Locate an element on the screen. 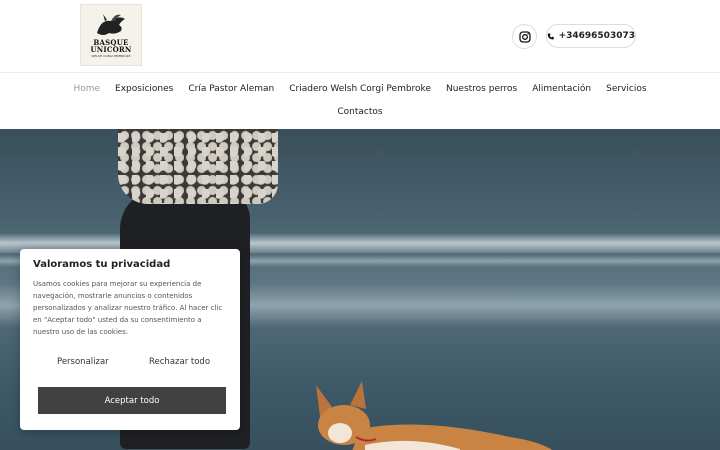 This screenshot has height=450, width=720. nav-item-nuestros-perros: Nuestros perros is located at coordinates (481, 89).